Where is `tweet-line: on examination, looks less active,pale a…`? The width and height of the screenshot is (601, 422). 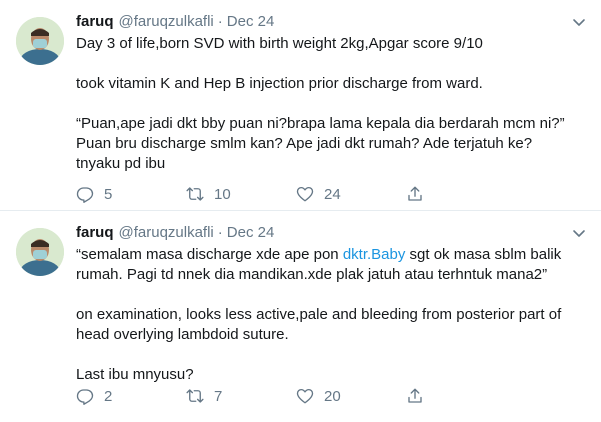 tweet-line: on examination, looks less active,pale a… is located at coordinates (319, 314).